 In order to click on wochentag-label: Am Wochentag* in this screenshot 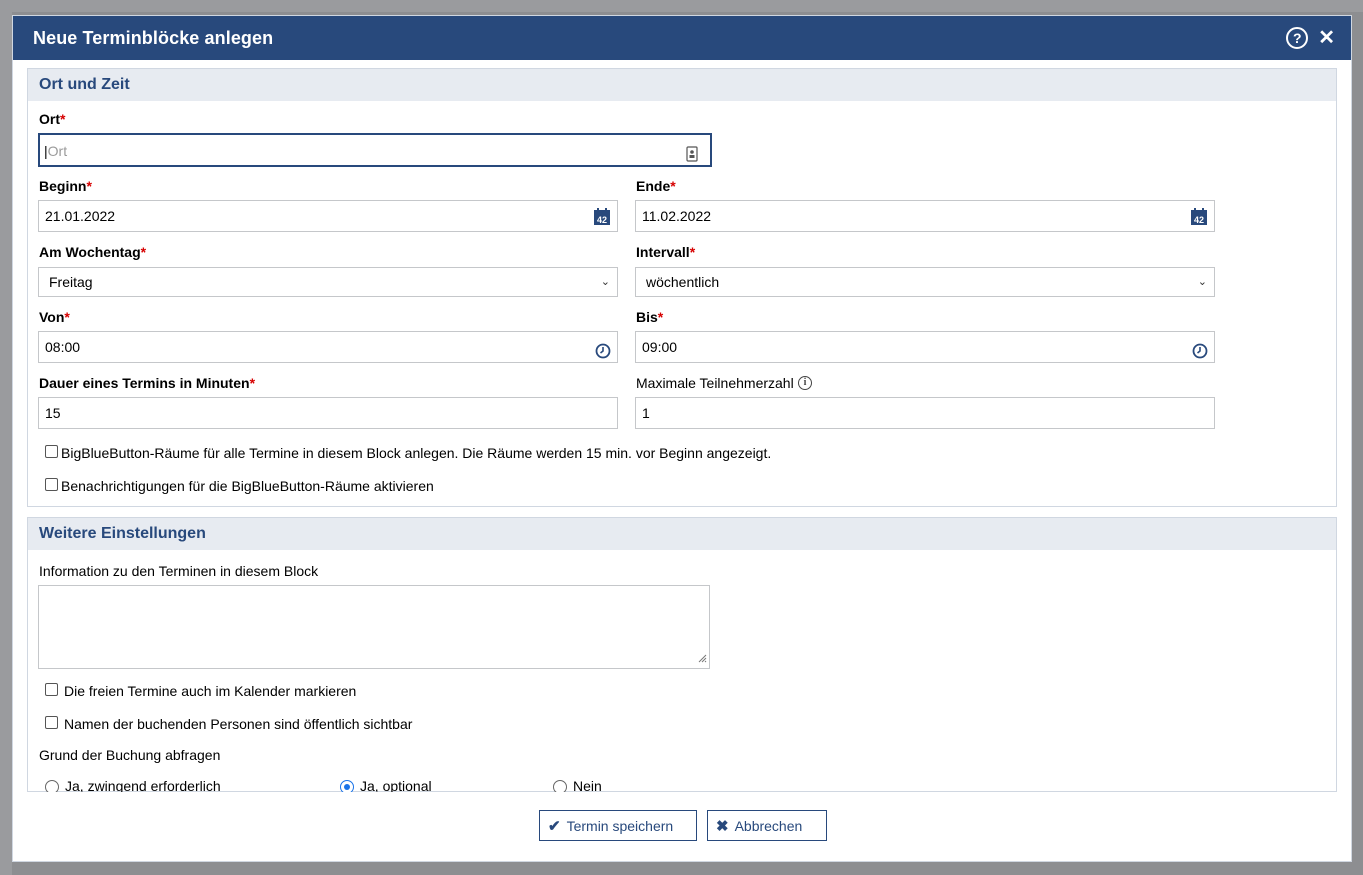, I will do `click(93, 252)`.